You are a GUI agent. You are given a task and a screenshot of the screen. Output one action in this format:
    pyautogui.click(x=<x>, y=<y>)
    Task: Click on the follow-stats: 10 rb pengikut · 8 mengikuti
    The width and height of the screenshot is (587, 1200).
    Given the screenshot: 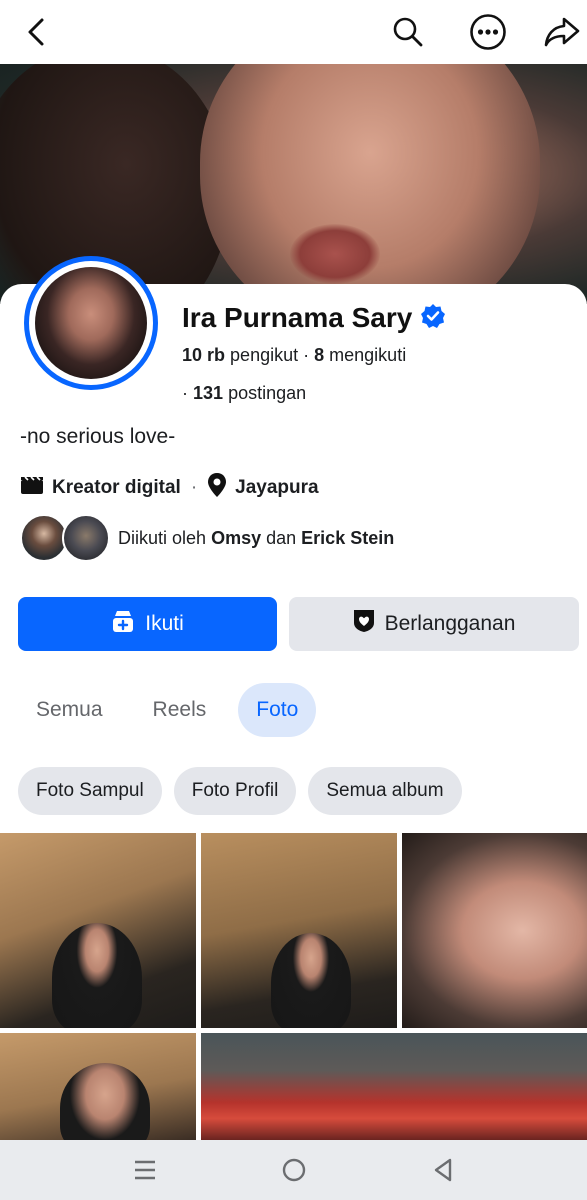 What is the action you would take?
    pyautogui.click(x=294, y=355)
    